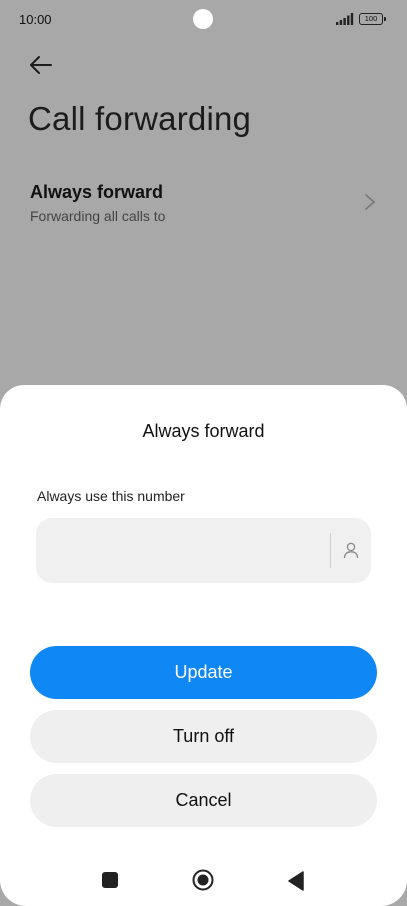 The width and height of the screenshot is (407, 906). I want to click on status-bar: 10:00 100, so click(203, 20).